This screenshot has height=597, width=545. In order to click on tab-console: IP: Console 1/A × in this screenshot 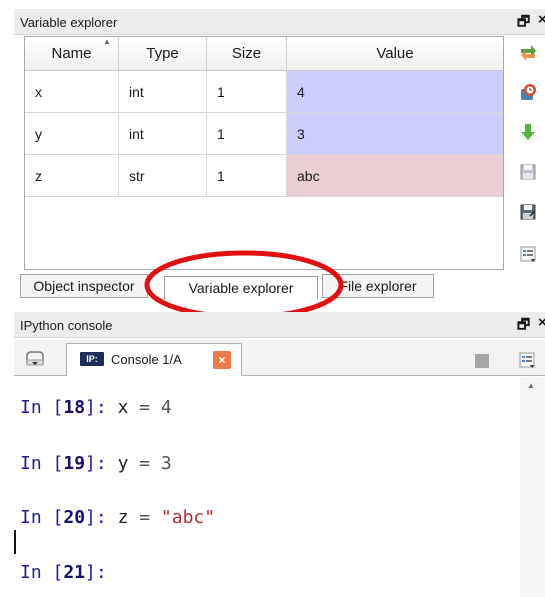, I will do `click(154, 359)`.